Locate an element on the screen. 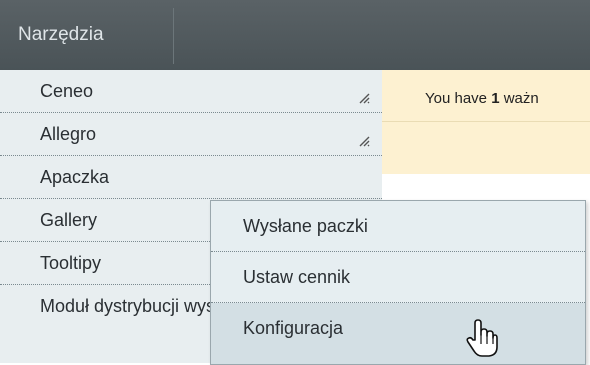 The image size is (590, 365). notice-message: You have 1 ważn is located at coordinates (482, 98).